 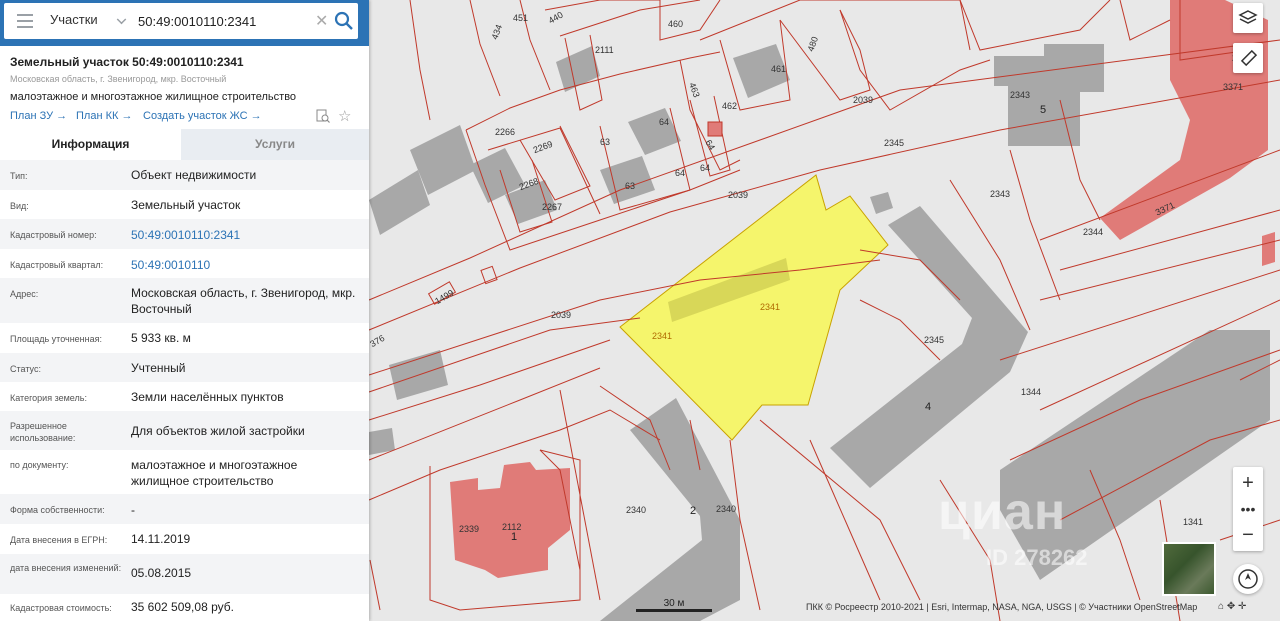 I want to click on tab-bar: Информация Услуги, so click(x=184, y=144).